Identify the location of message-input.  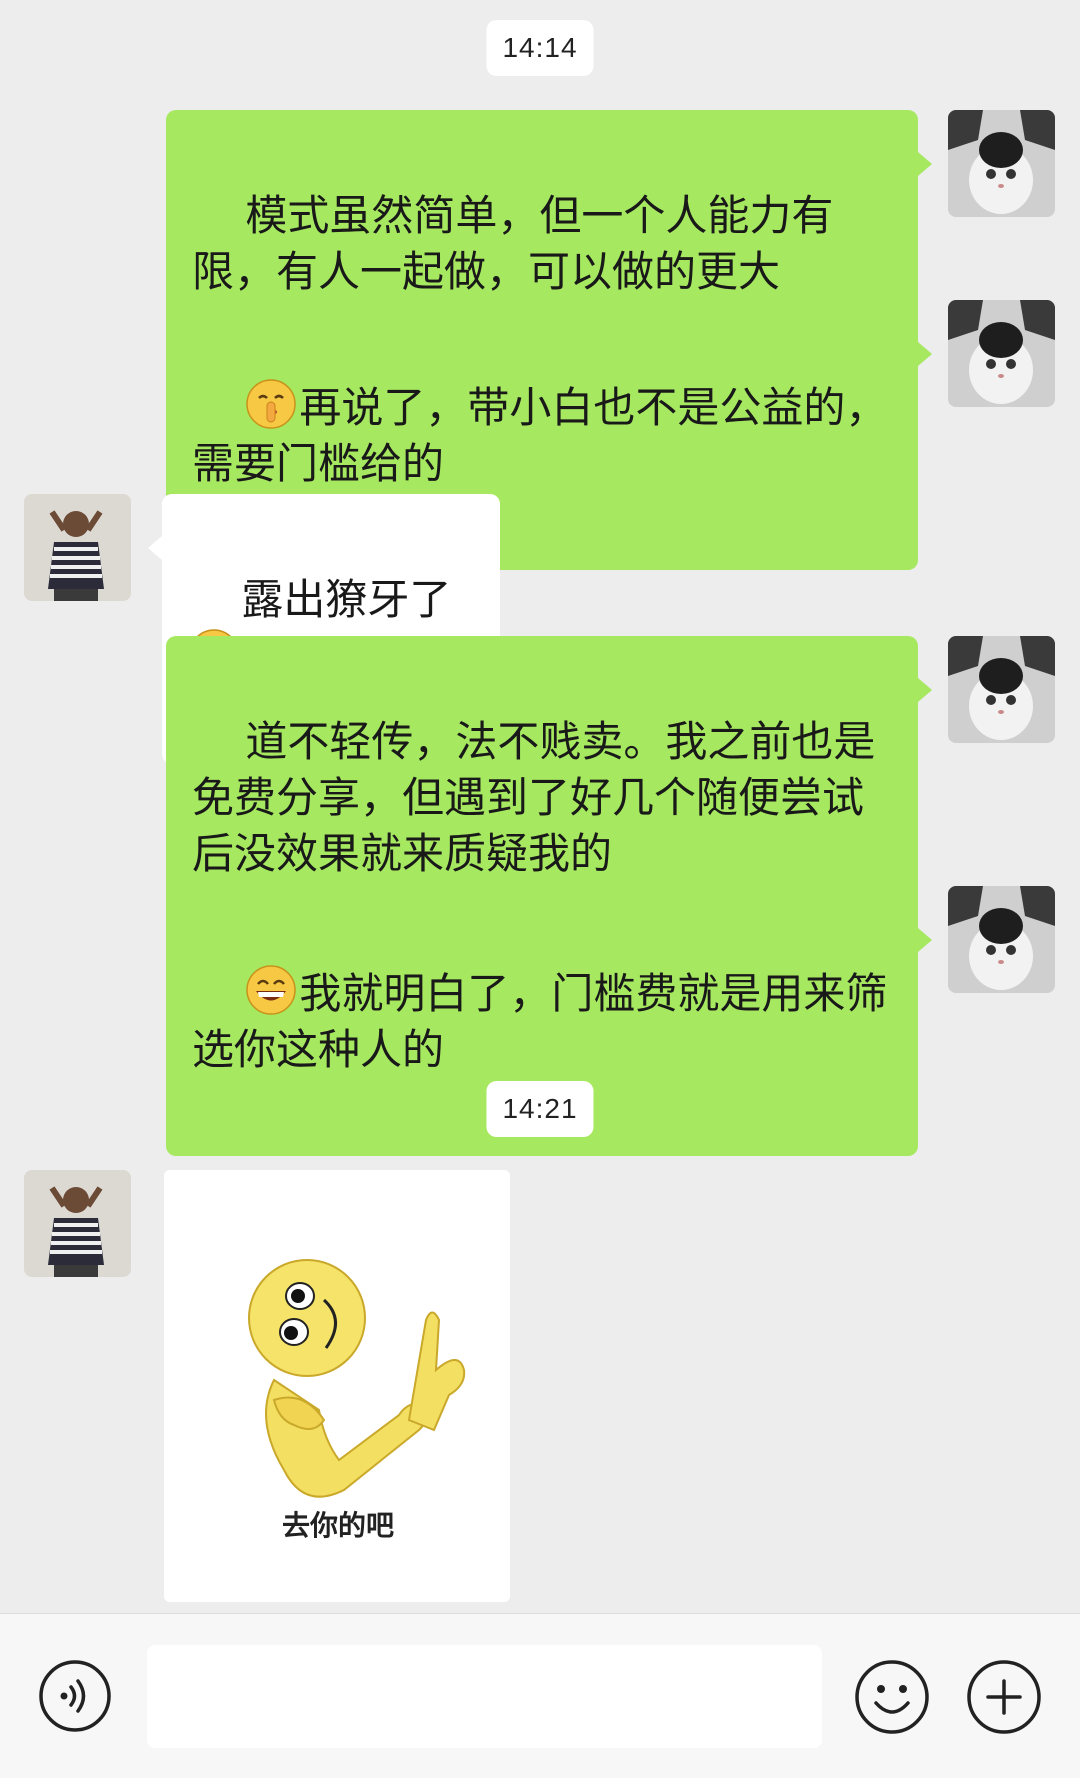
(484, 1696).